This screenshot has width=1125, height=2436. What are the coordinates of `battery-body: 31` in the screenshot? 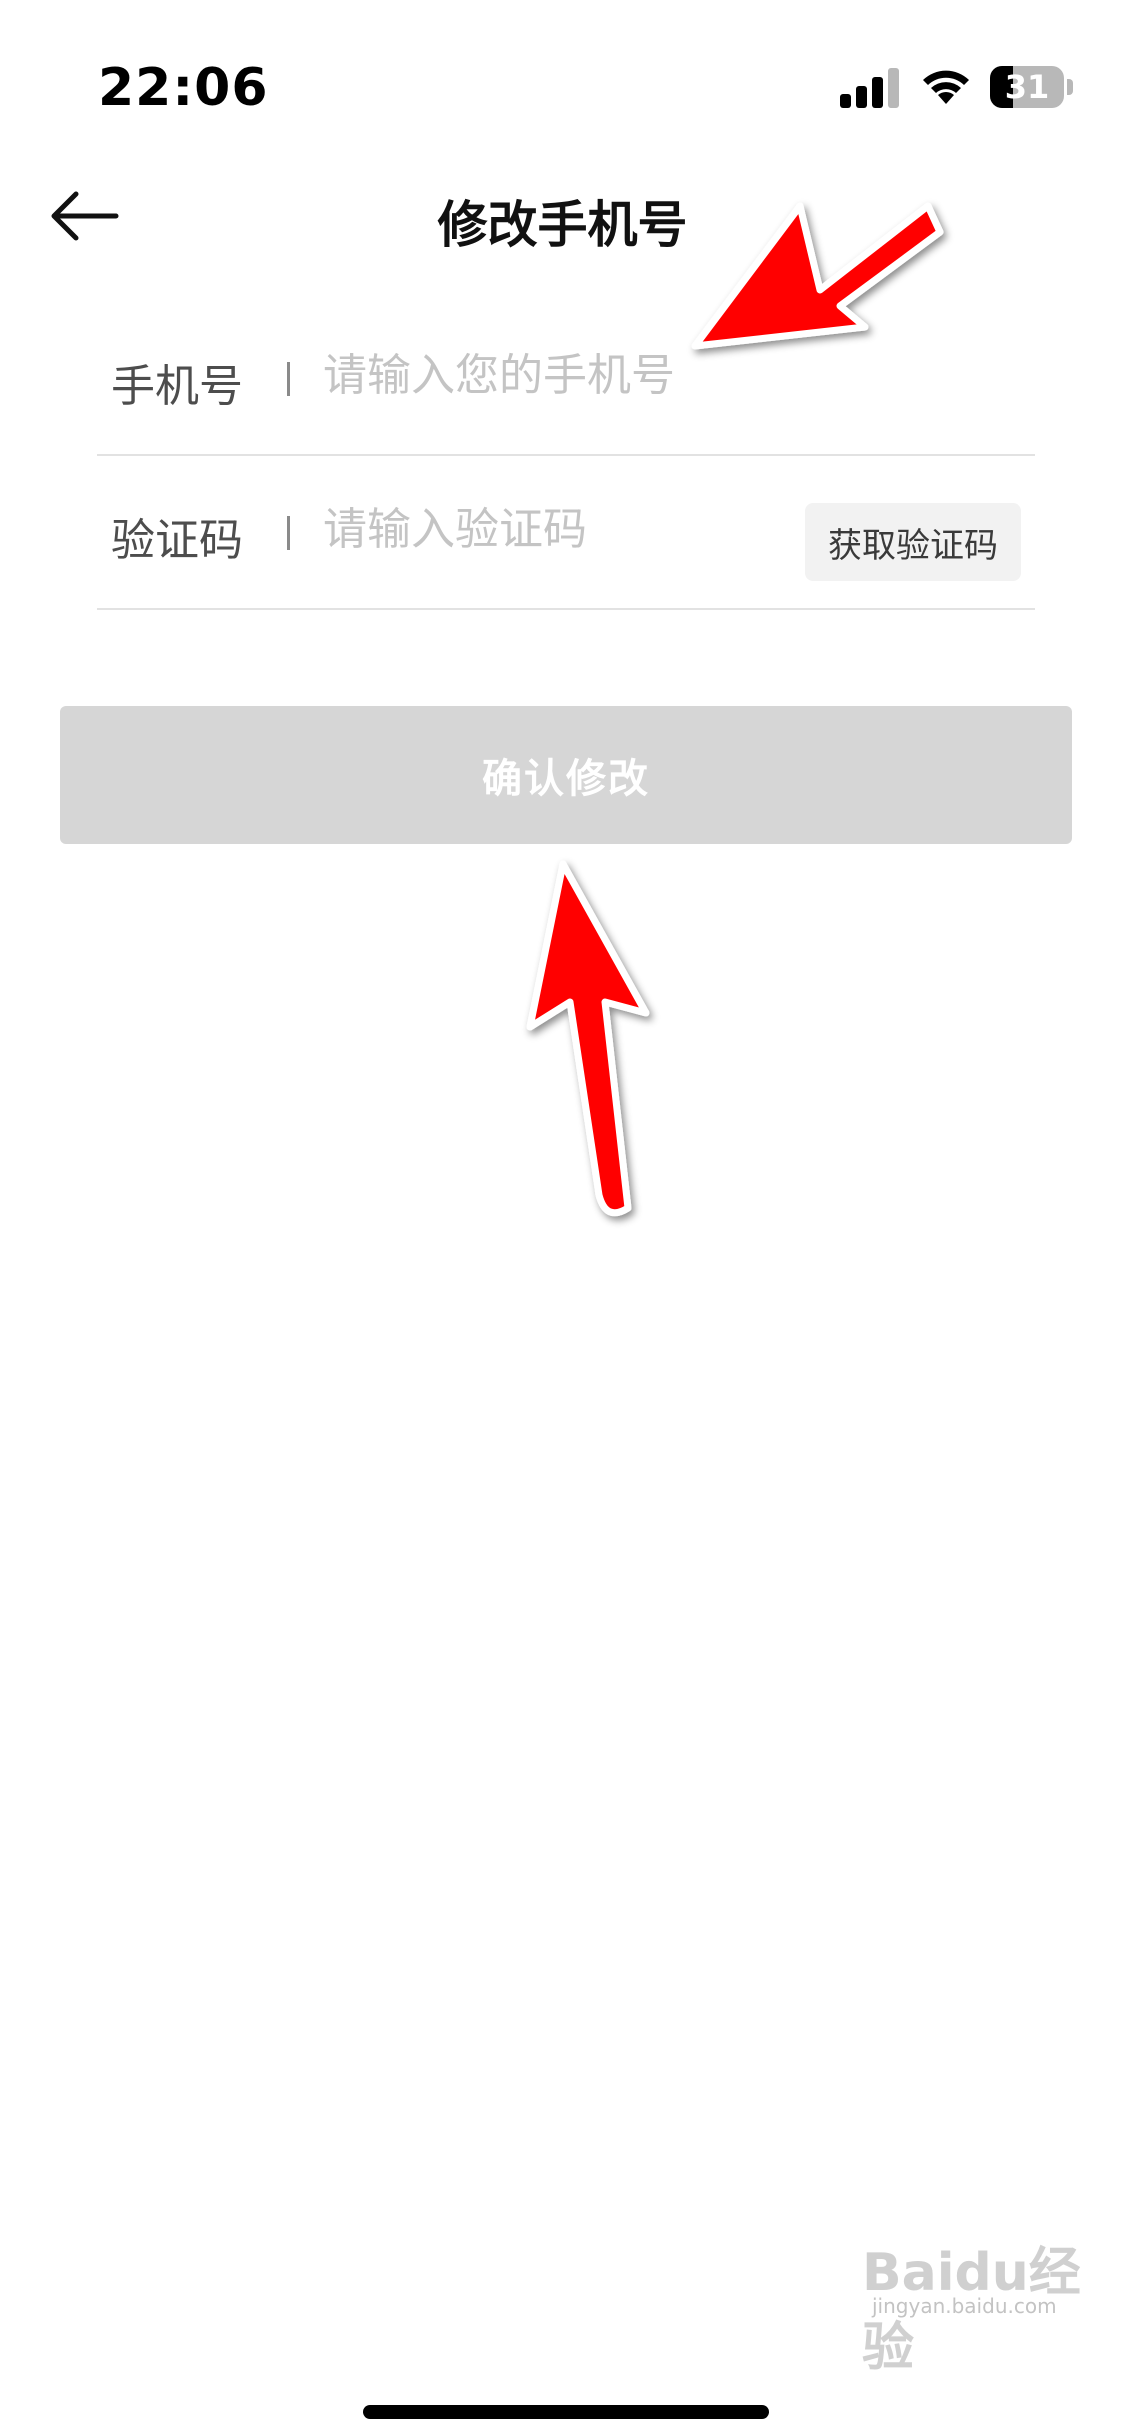 It's located at (1027, 87).